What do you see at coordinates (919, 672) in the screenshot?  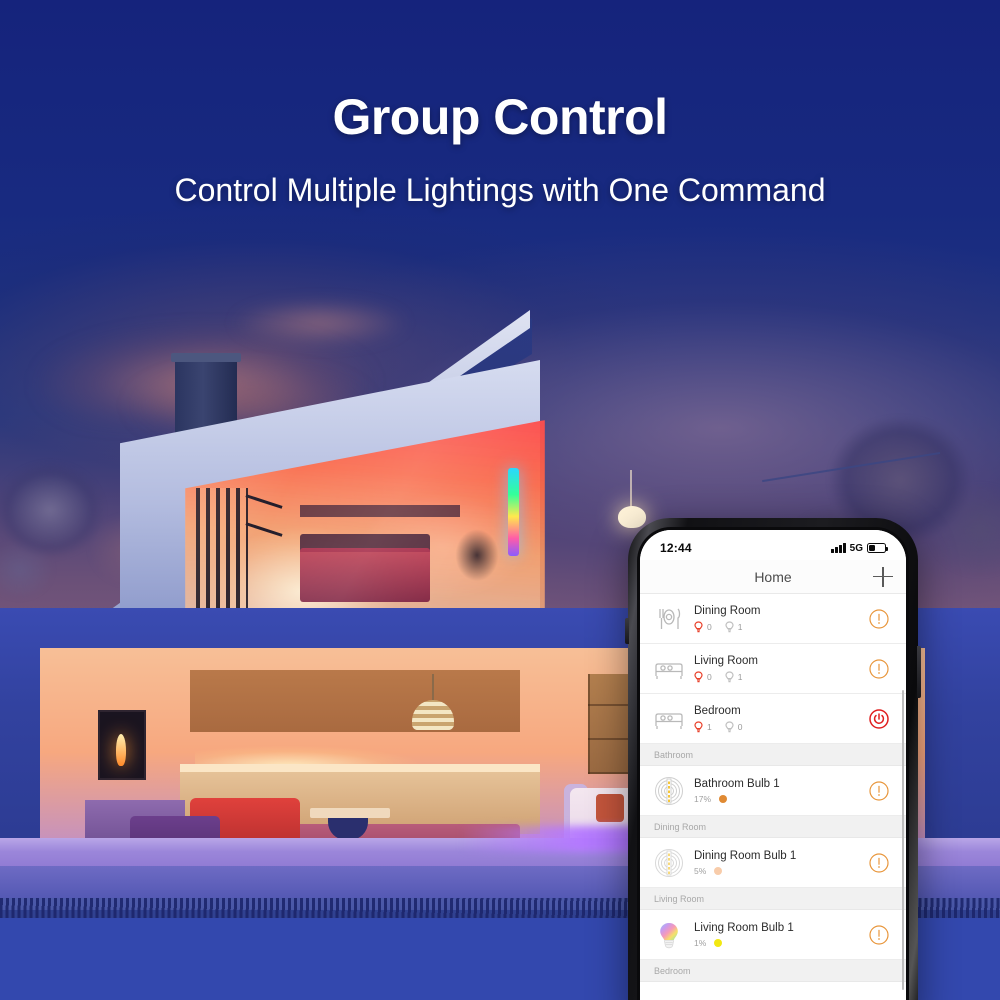 I see `power-side-button` at bounding box center [919, 672].